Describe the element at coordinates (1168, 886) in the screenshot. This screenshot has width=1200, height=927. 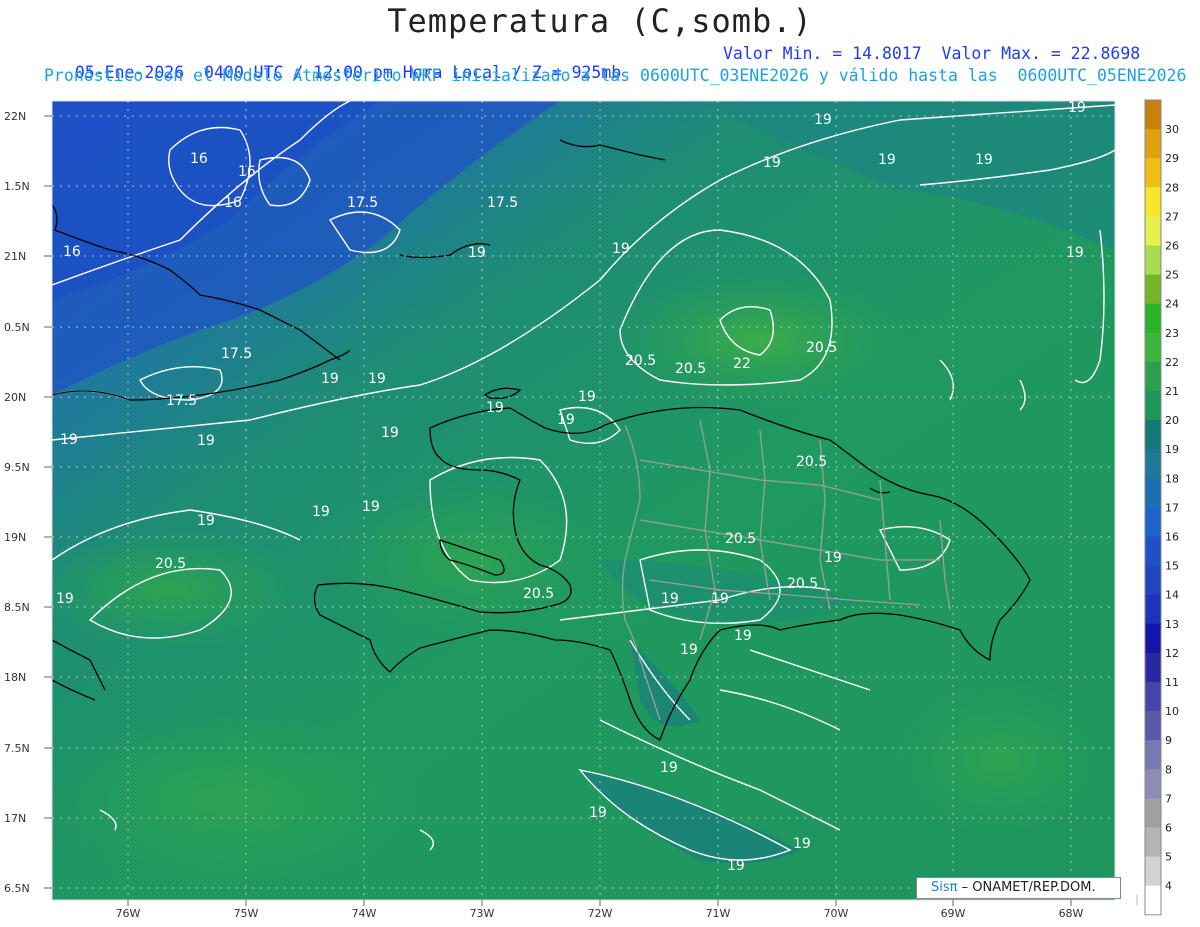
I see `legend-value: 4` at that location.